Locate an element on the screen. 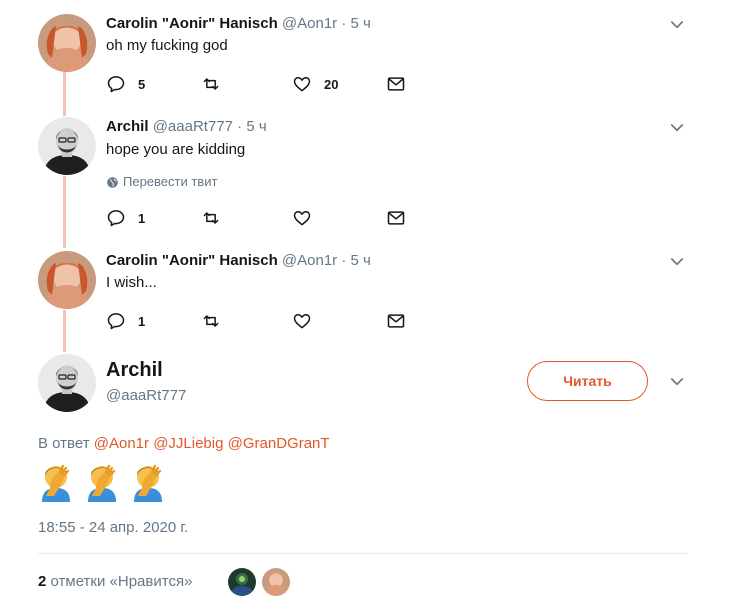 The height and width of the screenshot is (606, 730). reply-prefix: В ответ is located at coordinates (64, 443).